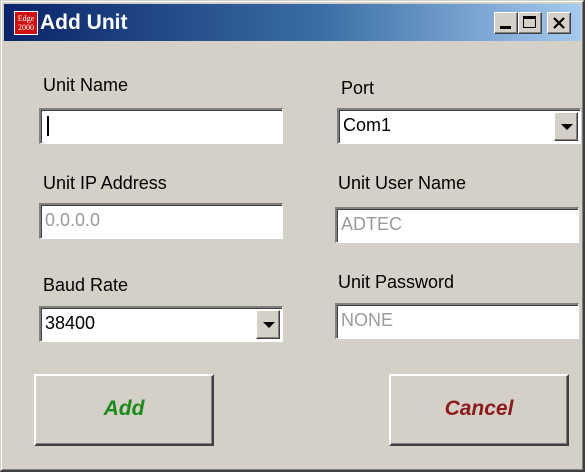 Image resolution: width=588 pixels, height=473 pixels. I want to click on baud-rate-dropdown-button, so click(268, 324).